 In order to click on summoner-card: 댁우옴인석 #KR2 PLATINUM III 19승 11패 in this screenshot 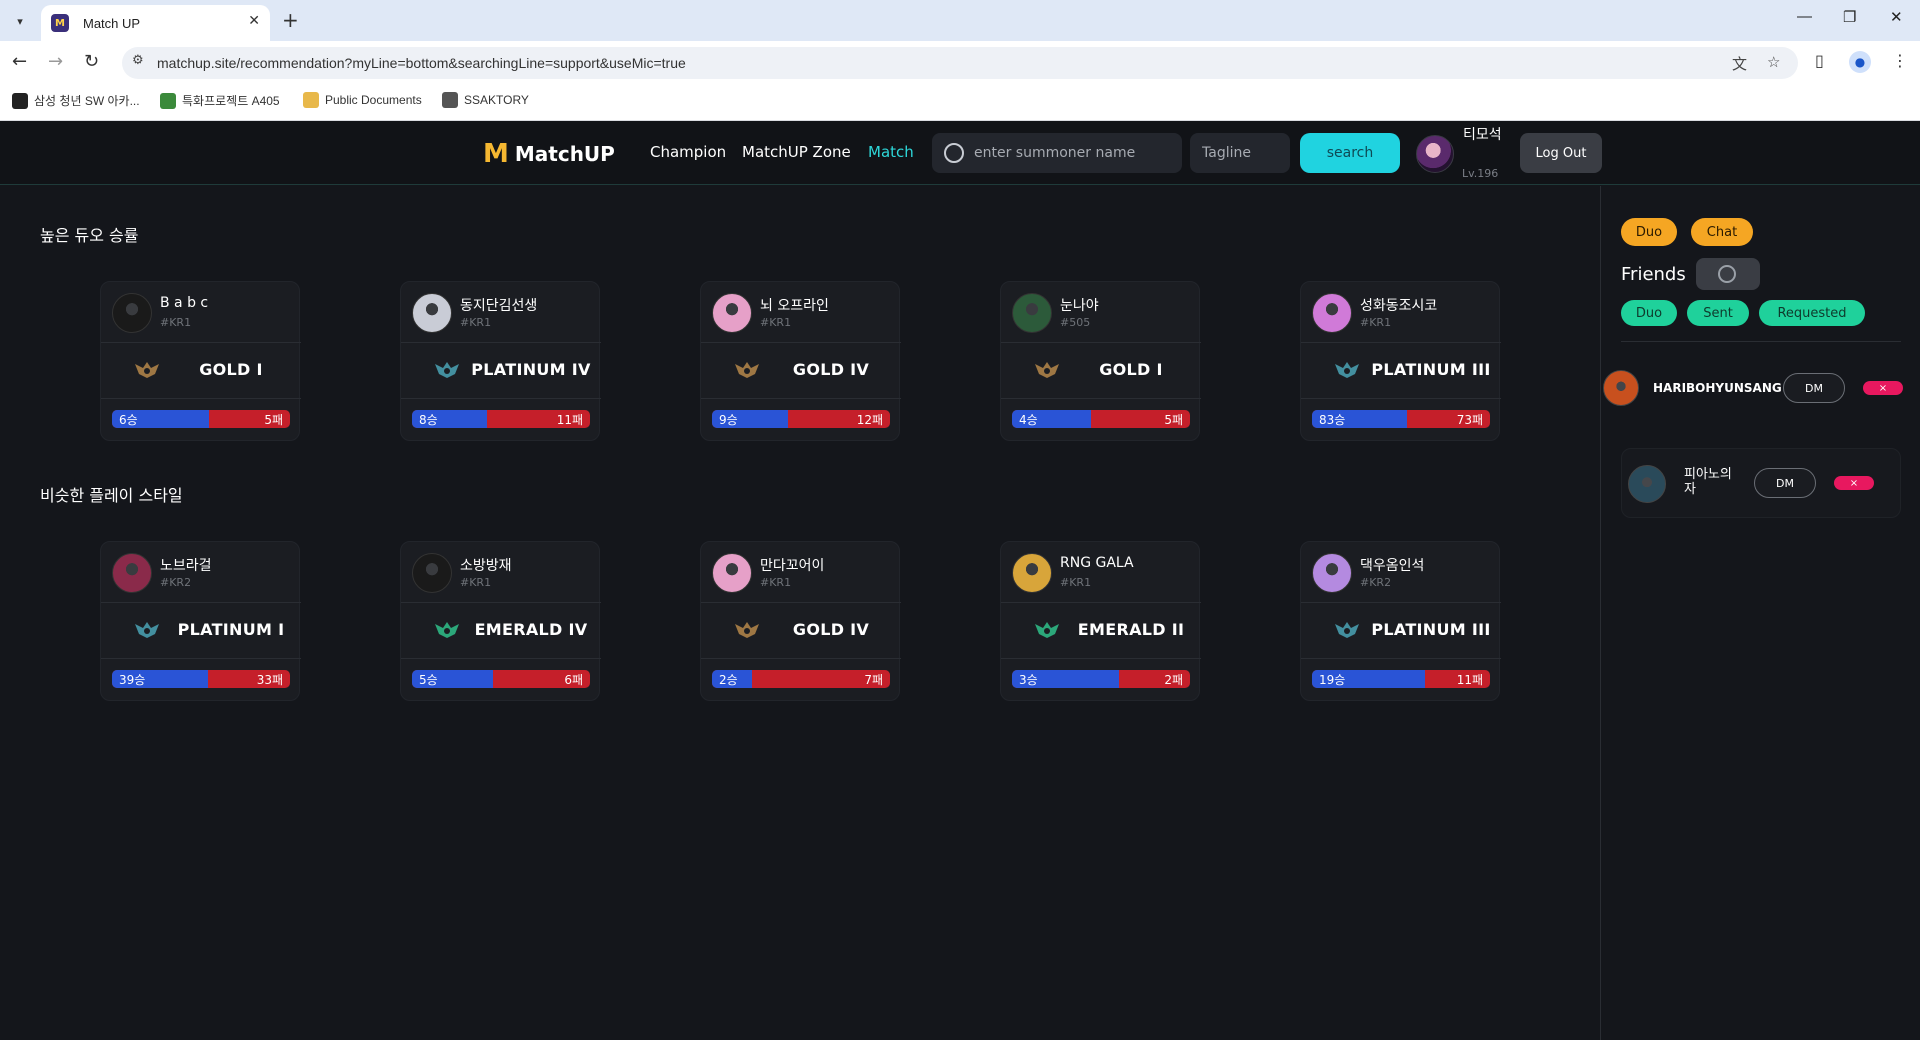, I will do `click(1400, 621)`.